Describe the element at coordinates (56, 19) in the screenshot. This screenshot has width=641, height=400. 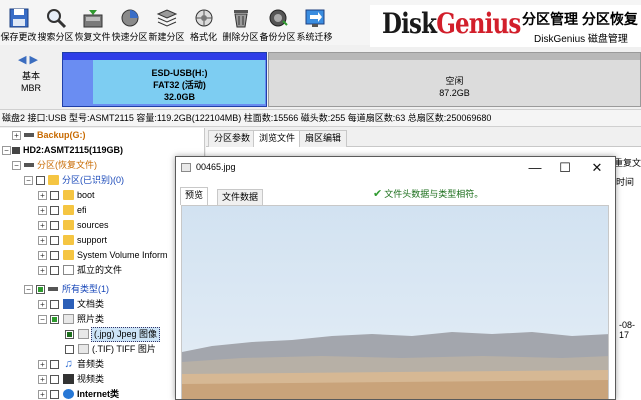
I see `search-partition-icon` at that location.